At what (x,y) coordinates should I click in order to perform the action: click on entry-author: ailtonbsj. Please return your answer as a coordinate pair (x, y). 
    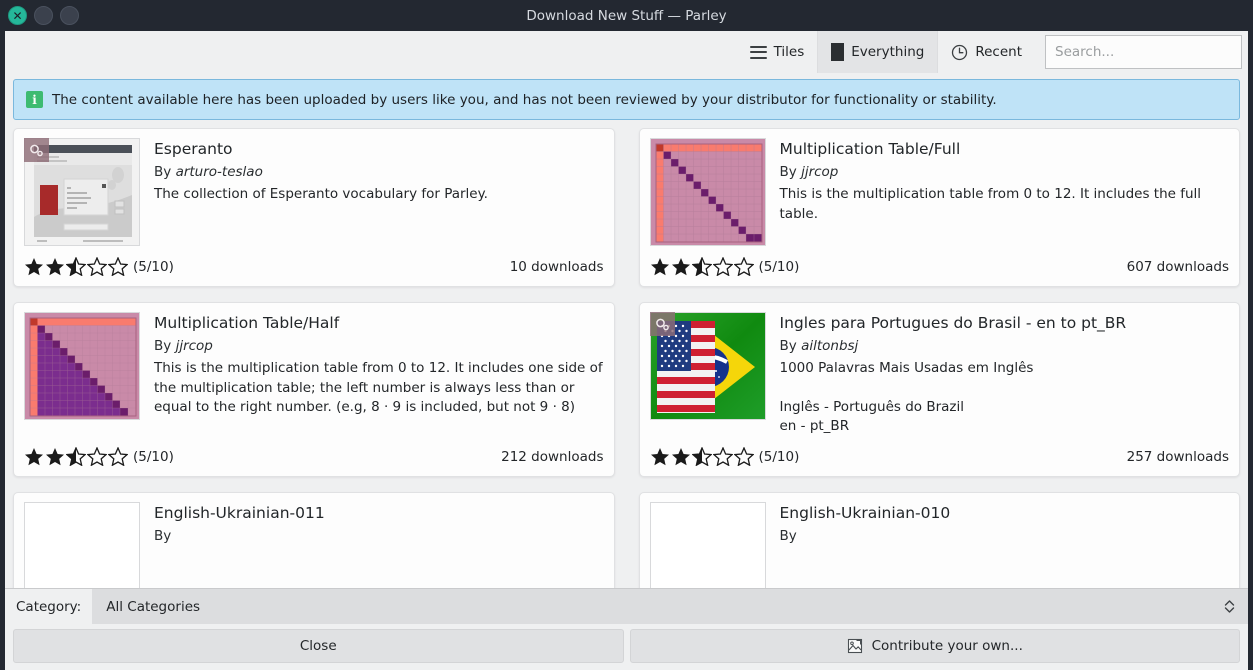
    Looking at the image, I should click on (830, 346).